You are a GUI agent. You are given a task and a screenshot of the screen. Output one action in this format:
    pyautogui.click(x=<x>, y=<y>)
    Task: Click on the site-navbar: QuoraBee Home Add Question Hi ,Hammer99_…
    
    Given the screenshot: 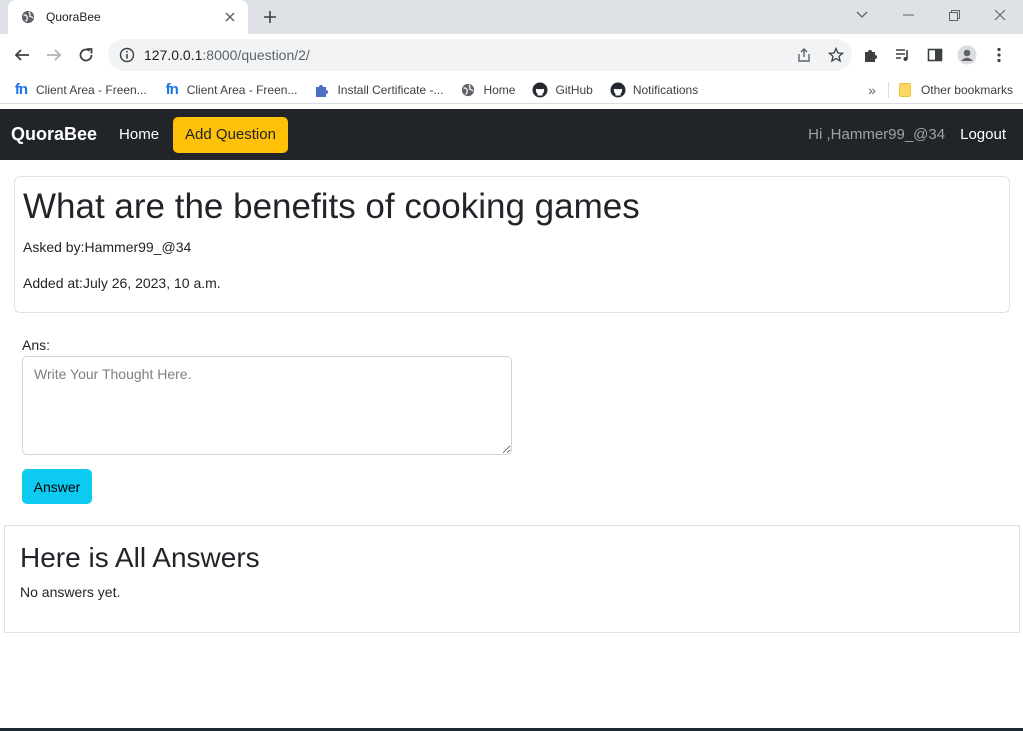 What is the action you would take?
    pyautogui.click(x=511, y=134)
    